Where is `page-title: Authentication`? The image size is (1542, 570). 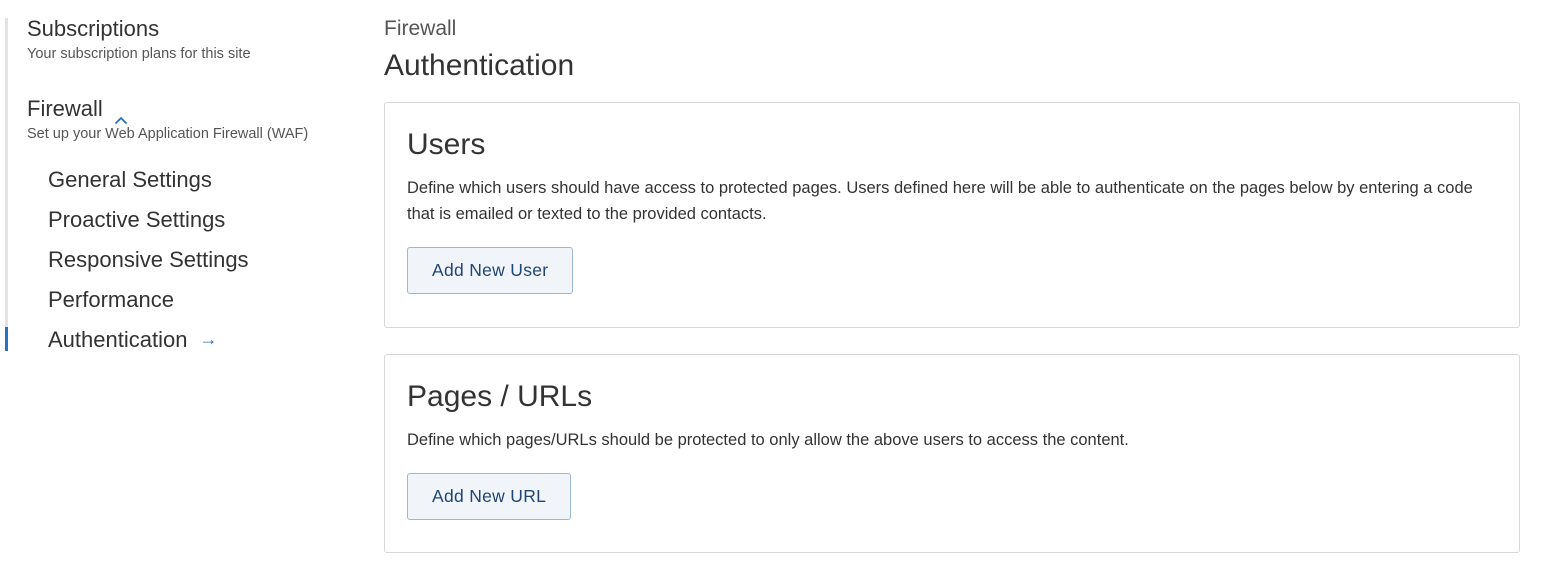
page-title: Authentication is located at coordinates (479, 65).